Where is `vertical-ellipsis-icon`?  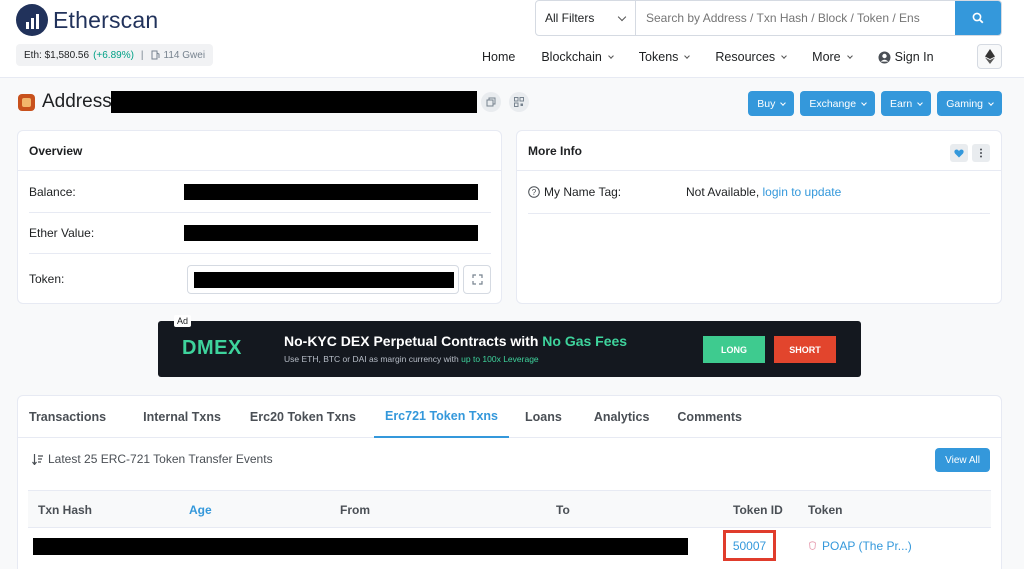 vertical-ellipsis-icon is located at coordinates (981, 153).